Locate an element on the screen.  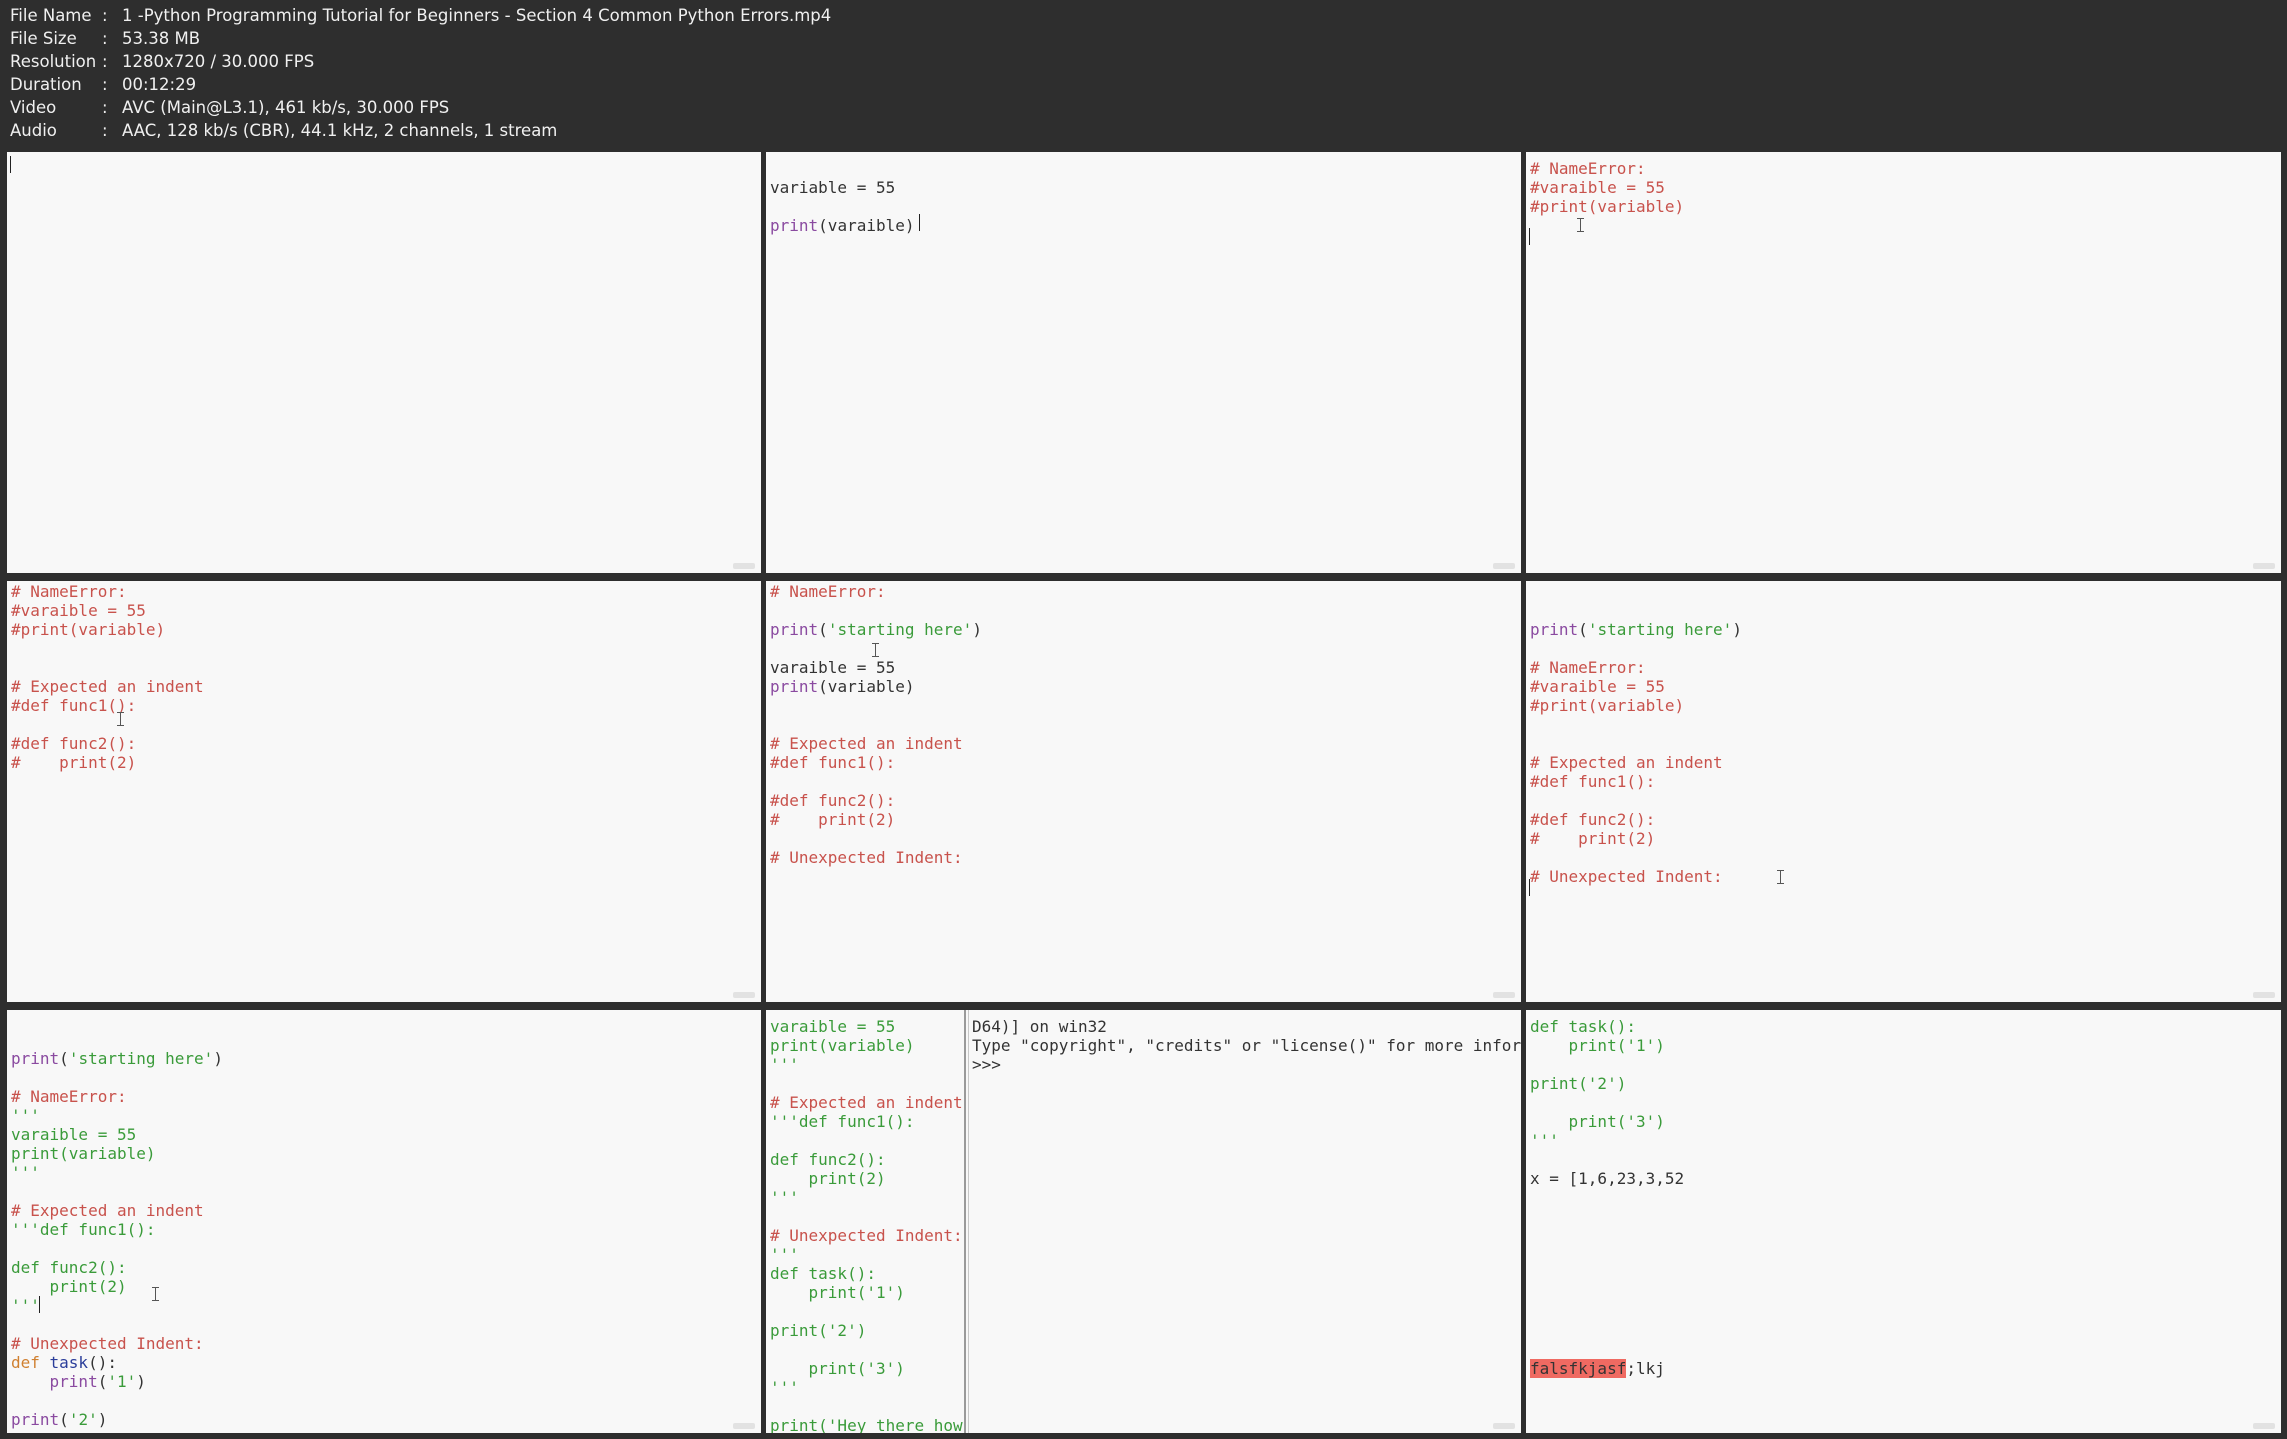
code-token: # NameError: is located at coordinates (1588, 168).